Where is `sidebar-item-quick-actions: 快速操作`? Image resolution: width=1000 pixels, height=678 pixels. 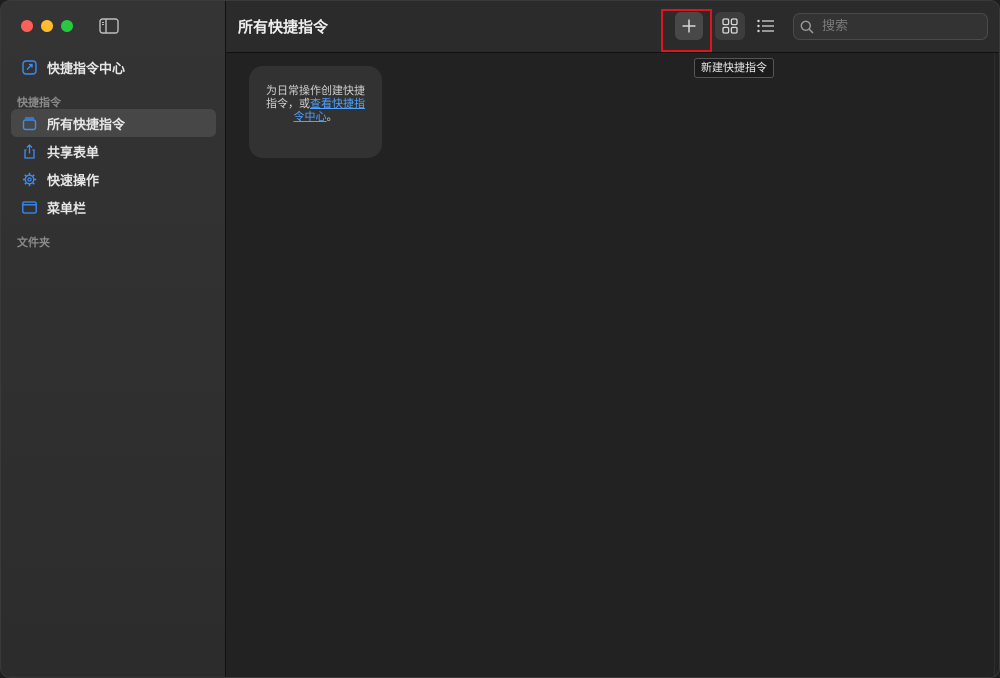
sidebar-item-quick-actions: 快速操作 is located at coordinates (113, 179).